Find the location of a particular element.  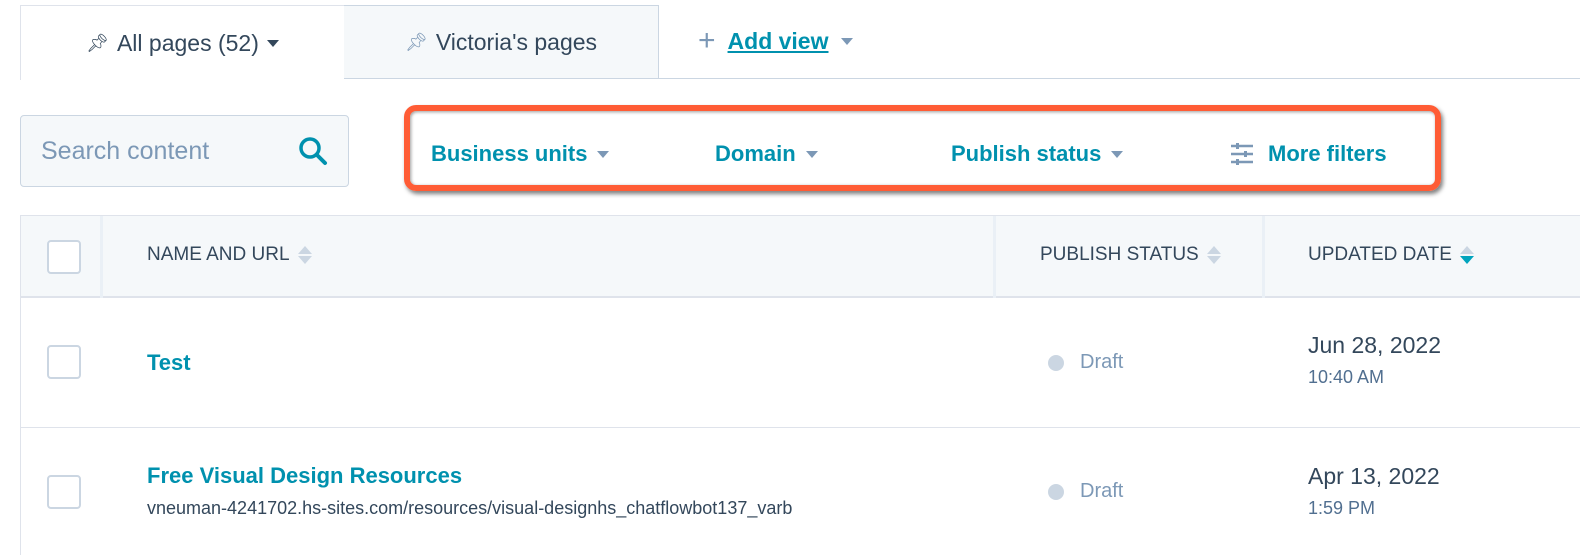

updated-date: Apr 13, 2022 is located at coordinates (1374, 476).